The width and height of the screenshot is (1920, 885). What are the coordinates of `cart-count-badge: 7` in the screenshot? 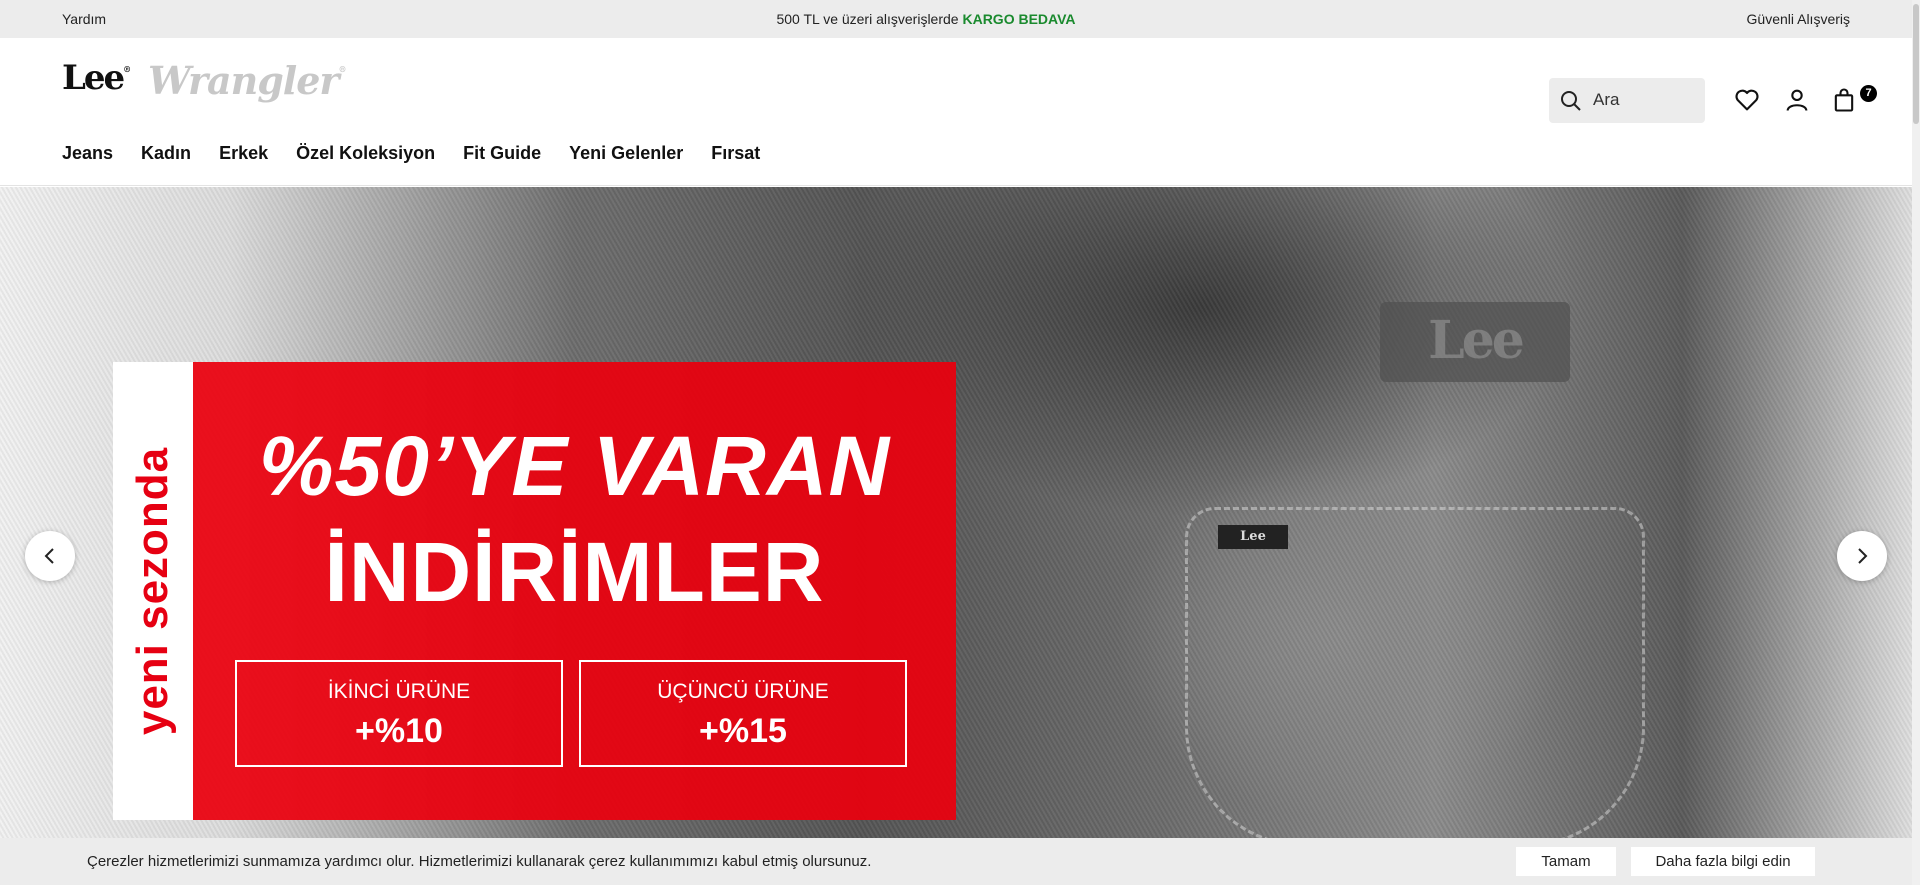 It's located at (1868, 93).